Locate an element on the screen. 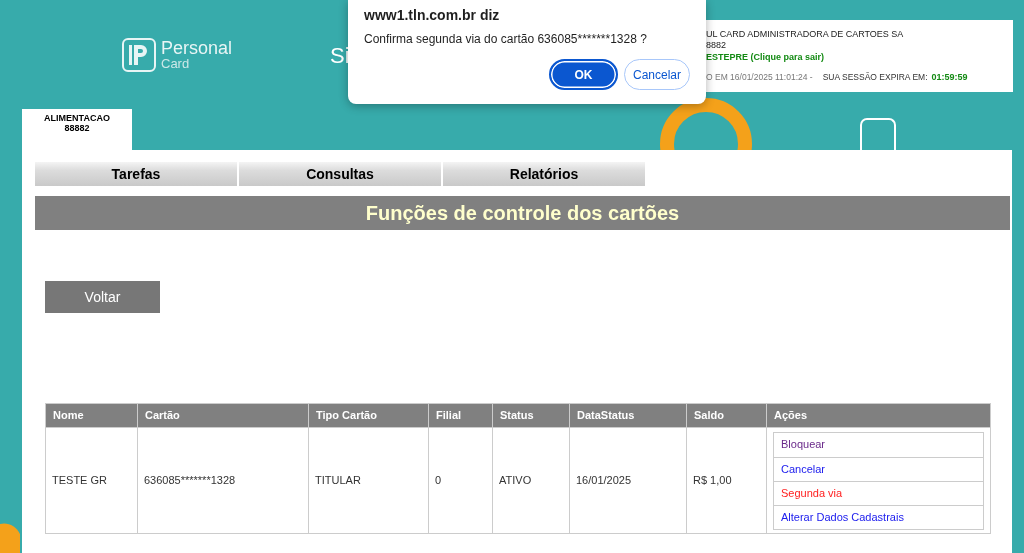 The width and height of the screenshot is (1024, 553). table-cell: TESTE GR is located at coordinates (91, 480).